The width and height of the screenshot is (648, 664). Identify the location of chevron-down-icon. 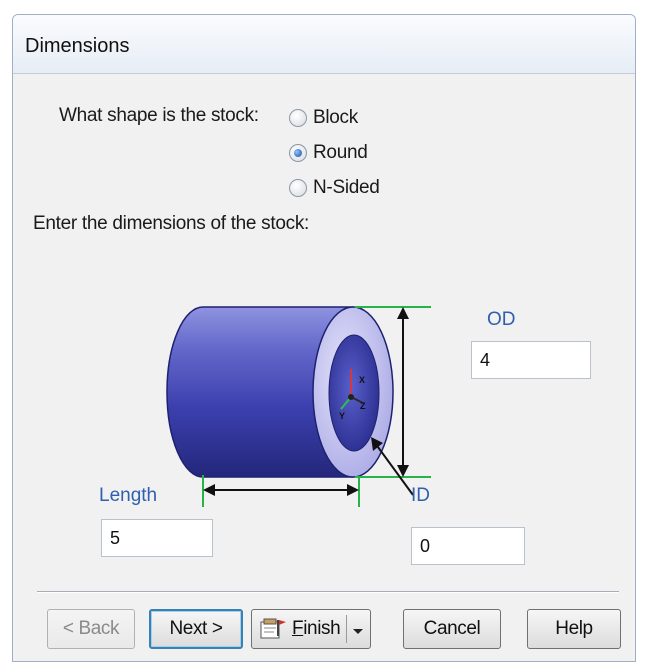
(358, 631).